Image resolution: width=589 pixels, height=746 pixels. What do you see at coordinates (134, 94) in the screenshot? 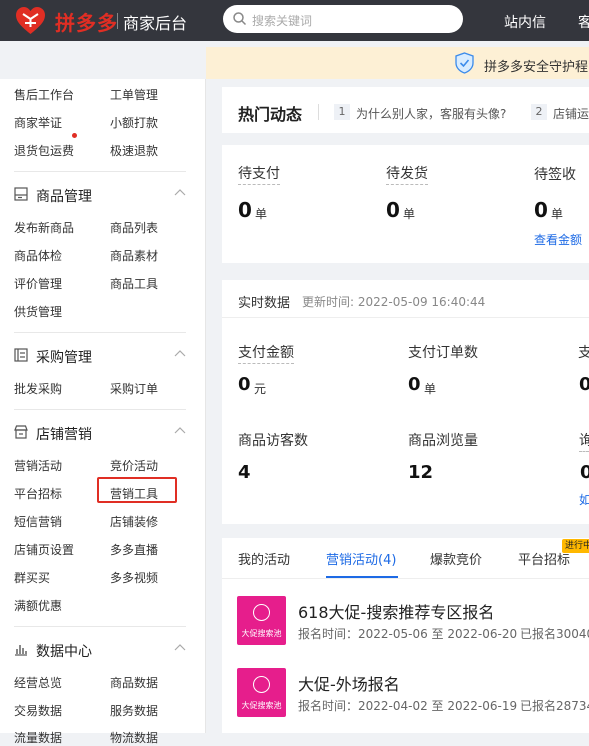
I see `sidebar-item-ticket-management: 工单管理` at bounding box center [134, 94].